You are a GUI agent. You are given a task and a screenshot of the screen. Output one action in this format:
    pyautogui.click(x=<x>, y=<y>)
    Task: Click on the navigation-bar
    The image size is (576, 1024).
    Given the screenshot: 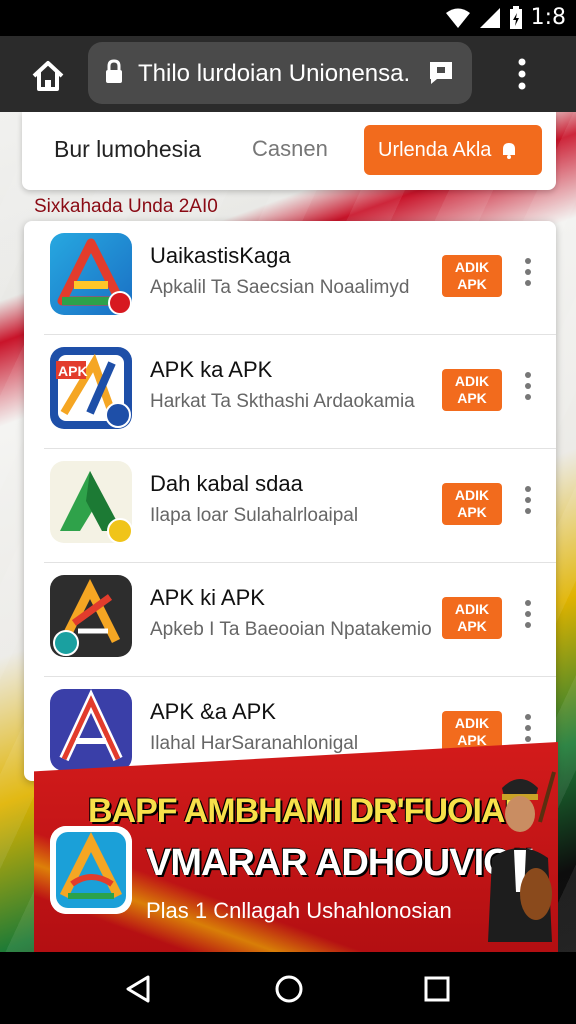 What is the action you would take?
    pyautogui.click(x=288, y=988)
    